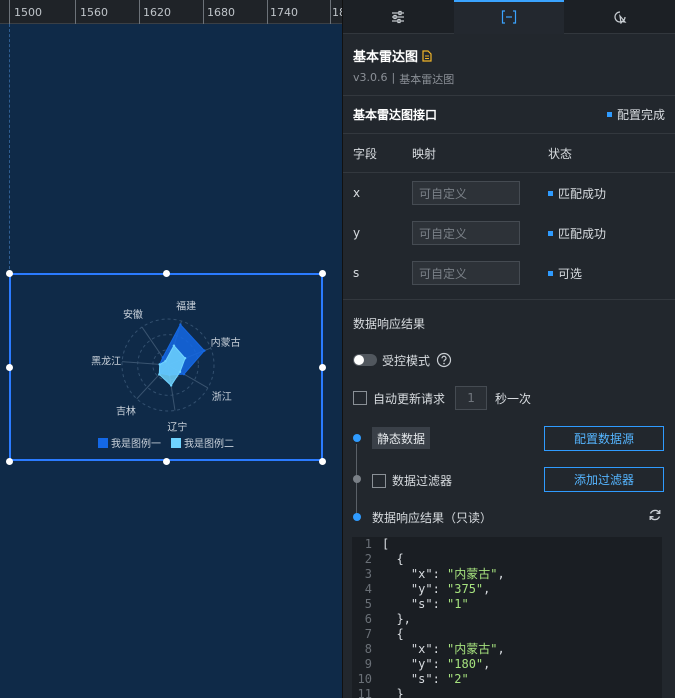 This screenshot has height=698, width=675. I want to click on code-line: 3 "x": "内蒙古",, so click(507, 574).